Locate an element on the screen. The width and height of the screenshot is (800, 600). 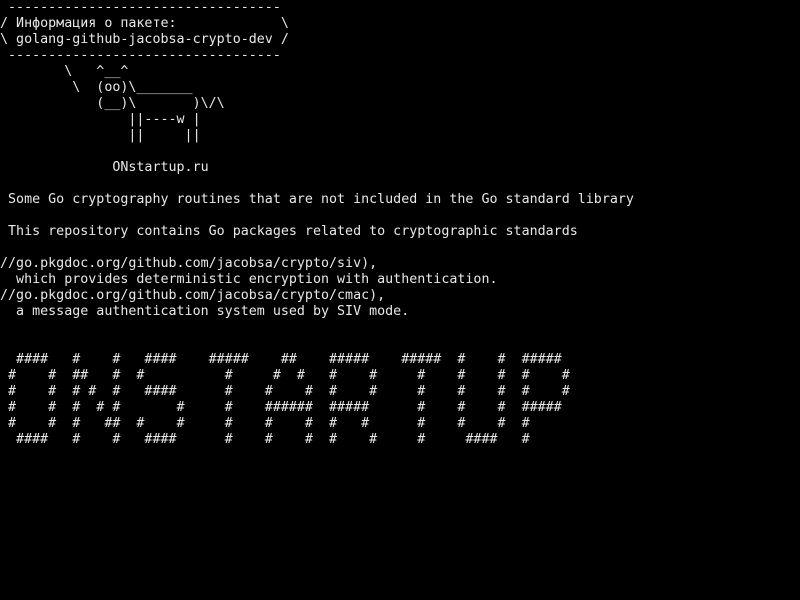
cow-art-line-1: \ ^__^ is located at coordinates (64, 71).